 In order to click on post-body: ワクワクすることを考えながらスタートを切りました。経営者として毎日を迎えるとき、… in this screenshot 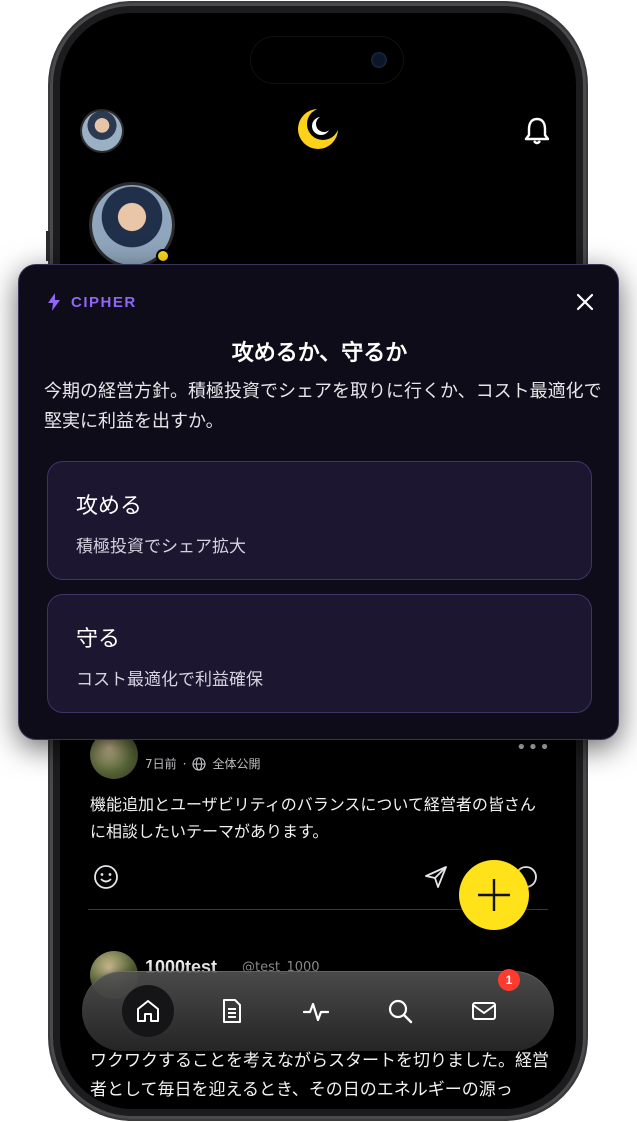, I will do `click(319, 1075)`.